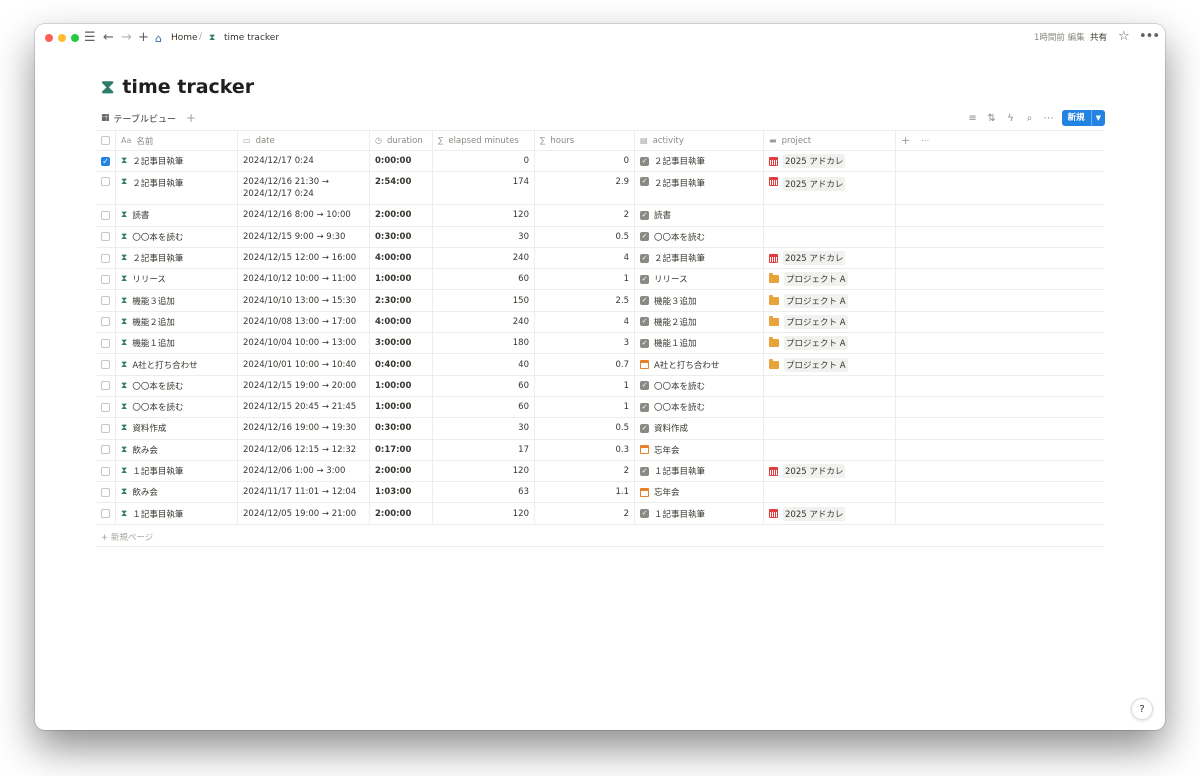 This screenshot has height=776, width=1200. What do you see at coordinates (686, 365) in the screenshot?
I see `activity-value: A社と打ち合わせ` at bounding box center [686, 365].